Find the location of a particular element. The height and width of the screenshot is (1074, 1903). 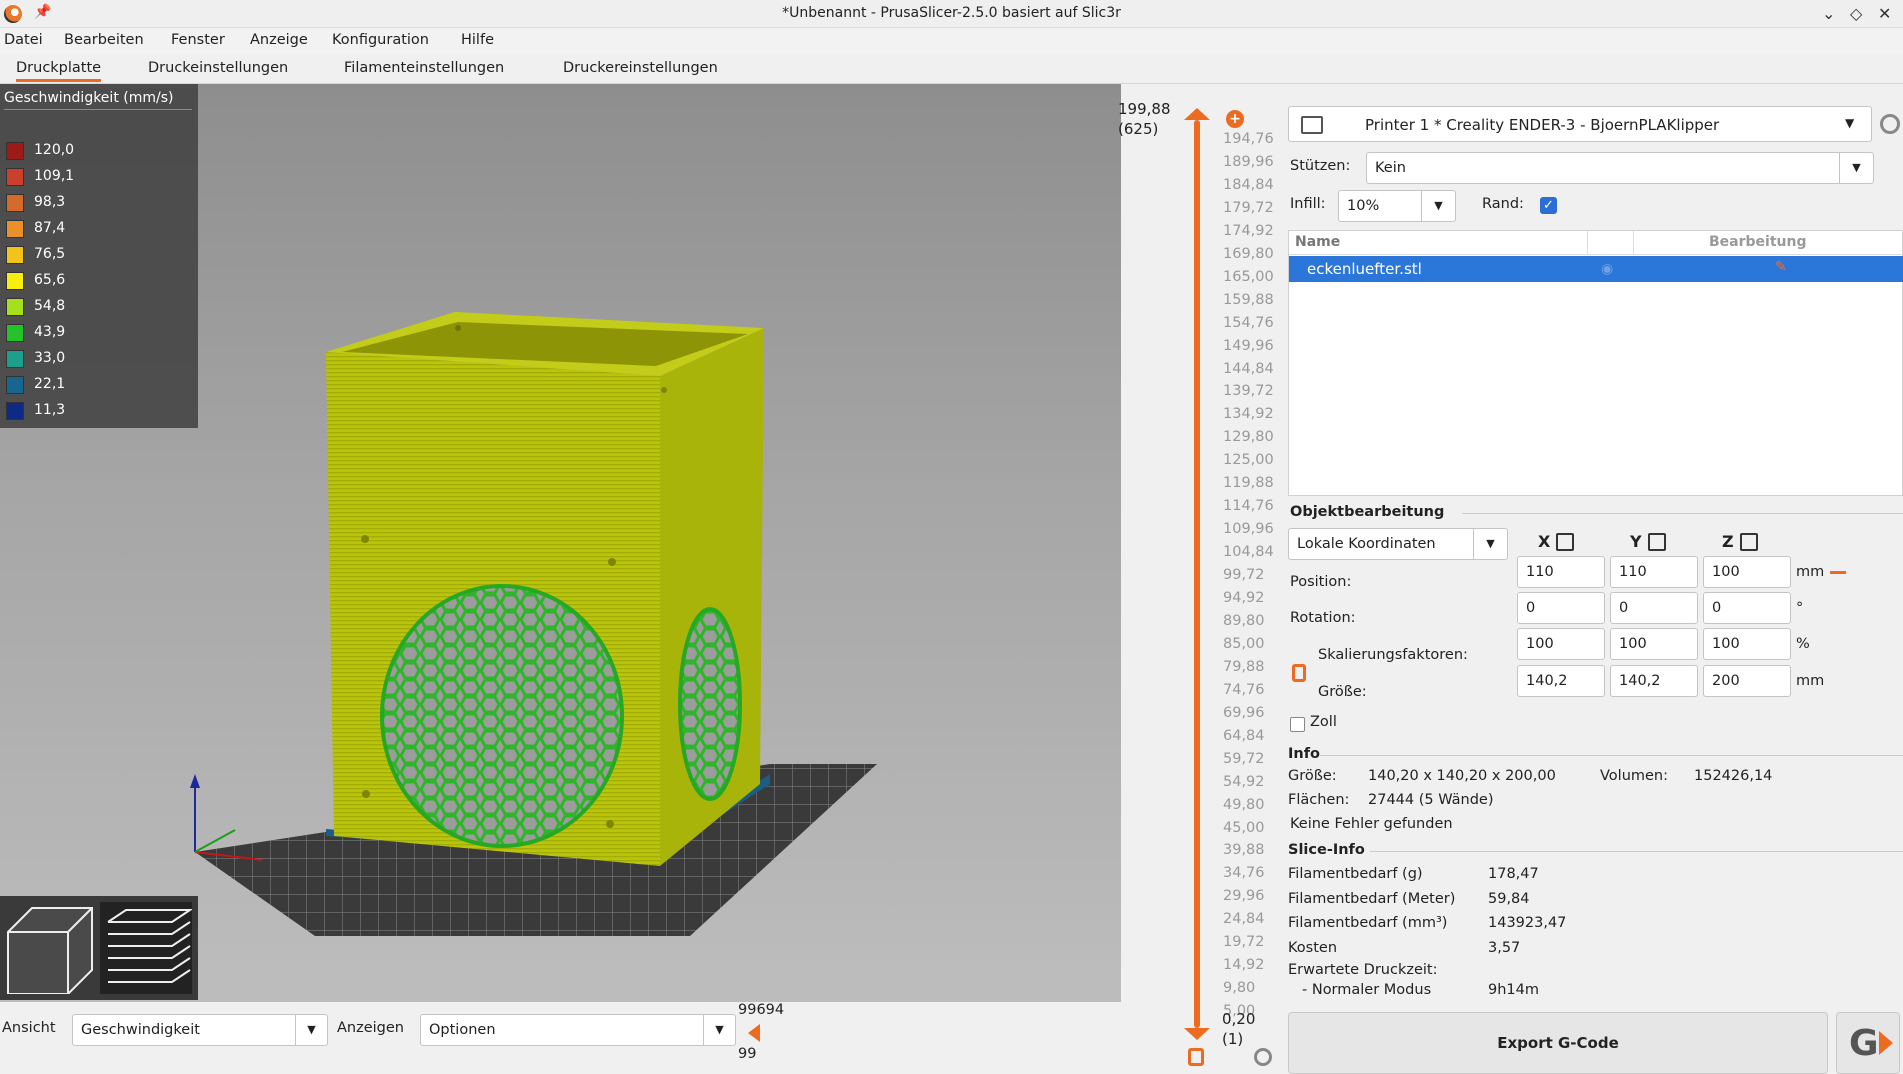

legend-value: 11,3 is located at coordinates (50, 410).